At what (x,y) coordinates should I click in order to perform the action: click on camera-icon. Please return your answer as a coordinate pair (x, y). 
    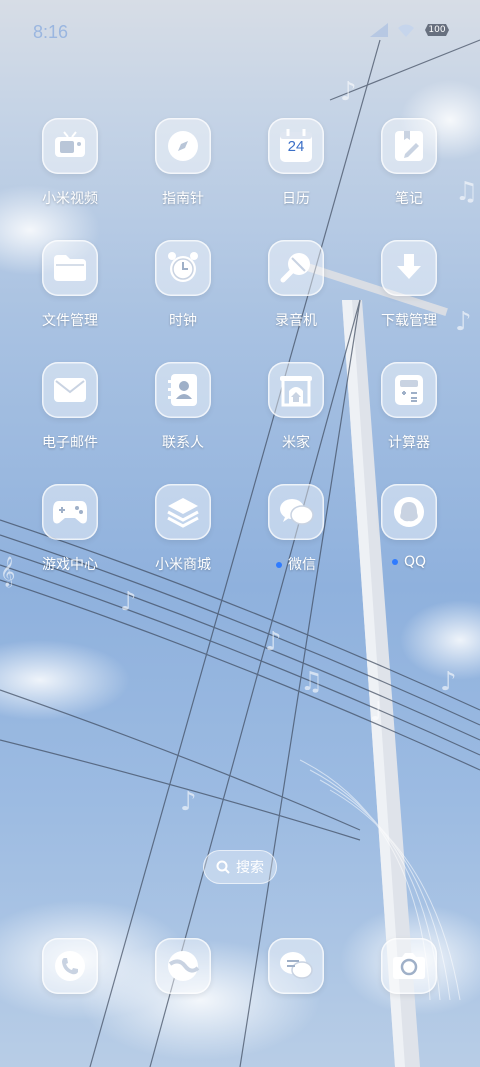
    Looking at the image, I should click on (409, 966).